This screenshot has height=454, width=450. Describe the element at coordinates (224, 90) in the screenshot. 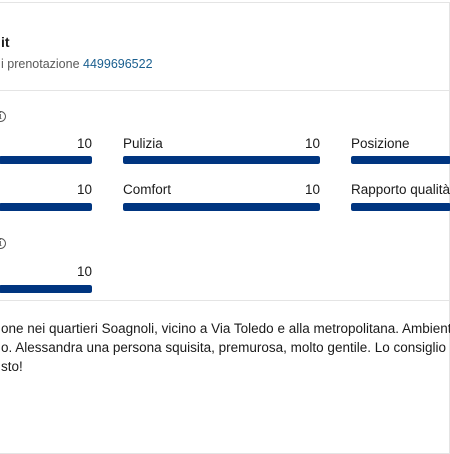

I see `header-divider` at that location.